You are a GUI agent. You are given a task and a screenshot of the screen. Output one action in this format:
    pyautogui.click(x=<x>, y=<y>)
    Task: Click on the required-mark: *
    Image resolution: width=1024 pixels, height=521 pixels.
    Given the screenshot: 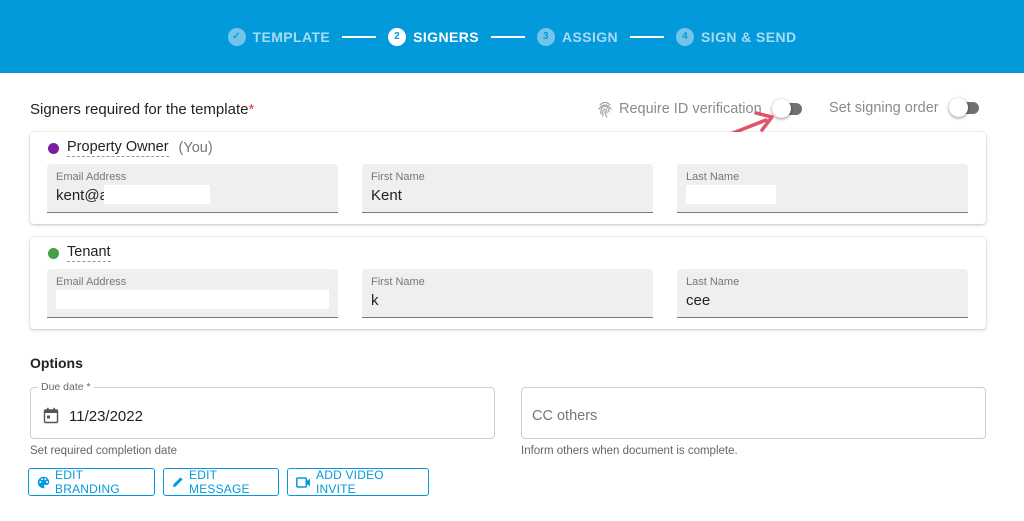 What is the action you would take?
    pyautogui.click(x=251, y=109)
    